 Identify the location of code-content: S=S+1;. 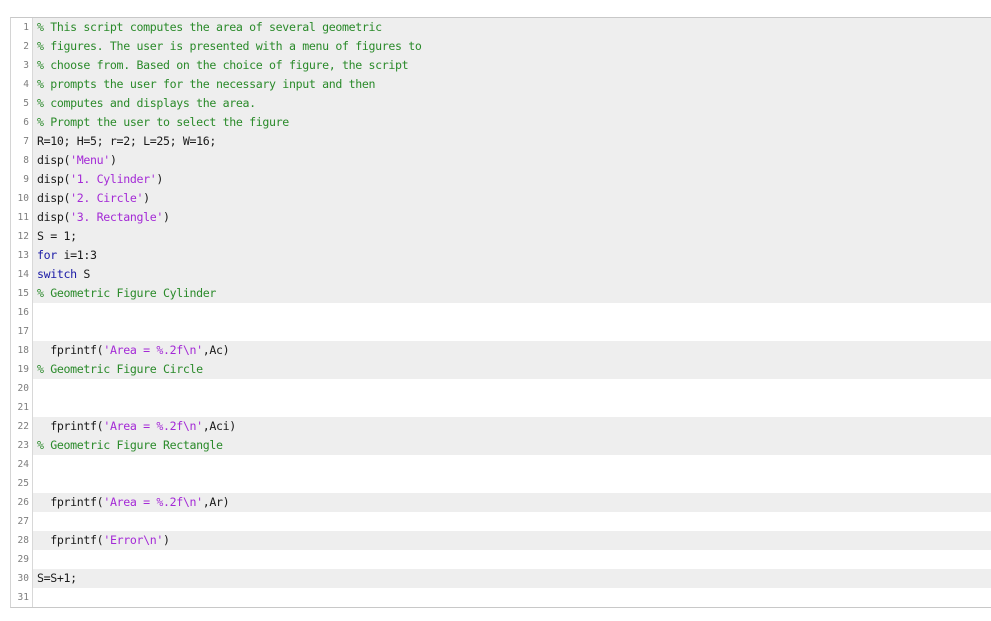
(512, 578).